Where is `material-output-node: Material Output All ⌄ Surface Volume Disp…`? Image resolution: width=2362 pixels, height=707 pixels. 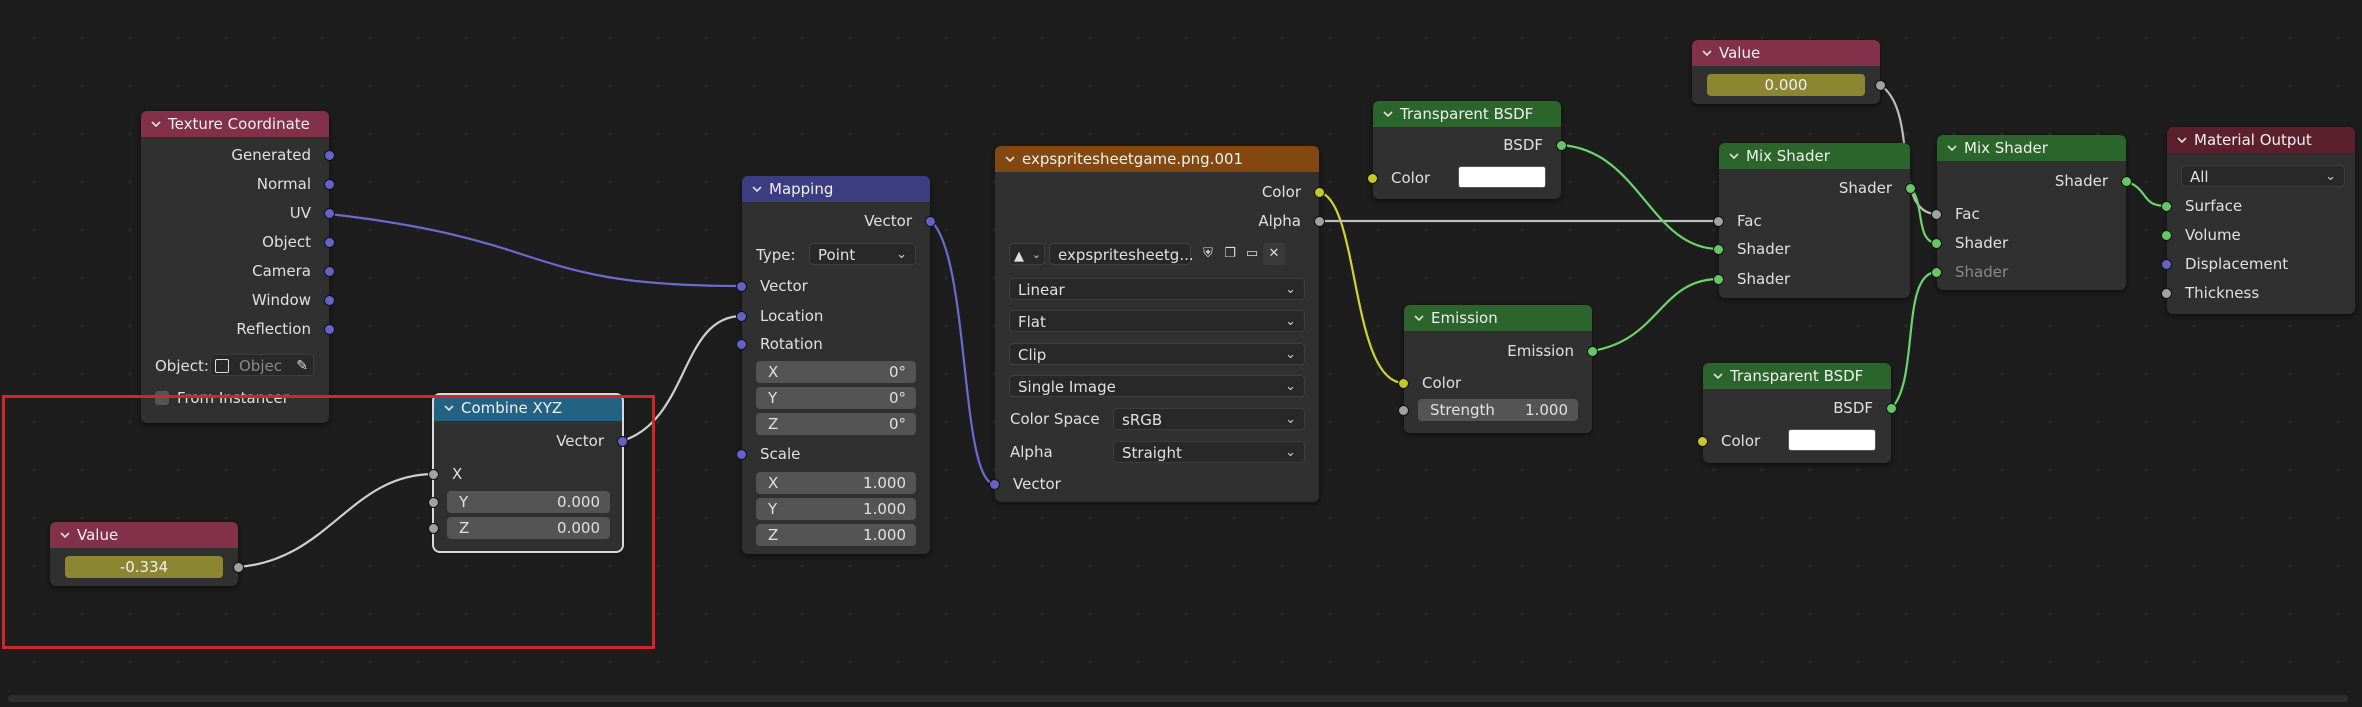
material-output-node: Material Output All ⌄ Surface Volume Disp… is located at coordinates (2258, 220).